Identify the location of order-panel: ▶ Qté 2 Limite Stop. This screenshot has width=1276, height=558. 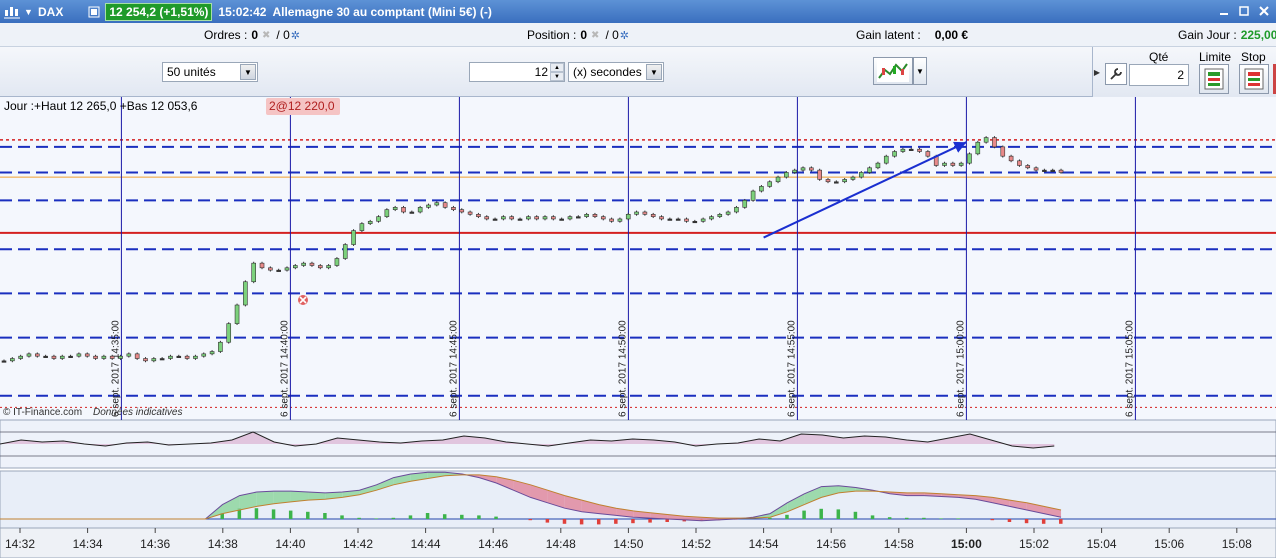
(1184, 72).